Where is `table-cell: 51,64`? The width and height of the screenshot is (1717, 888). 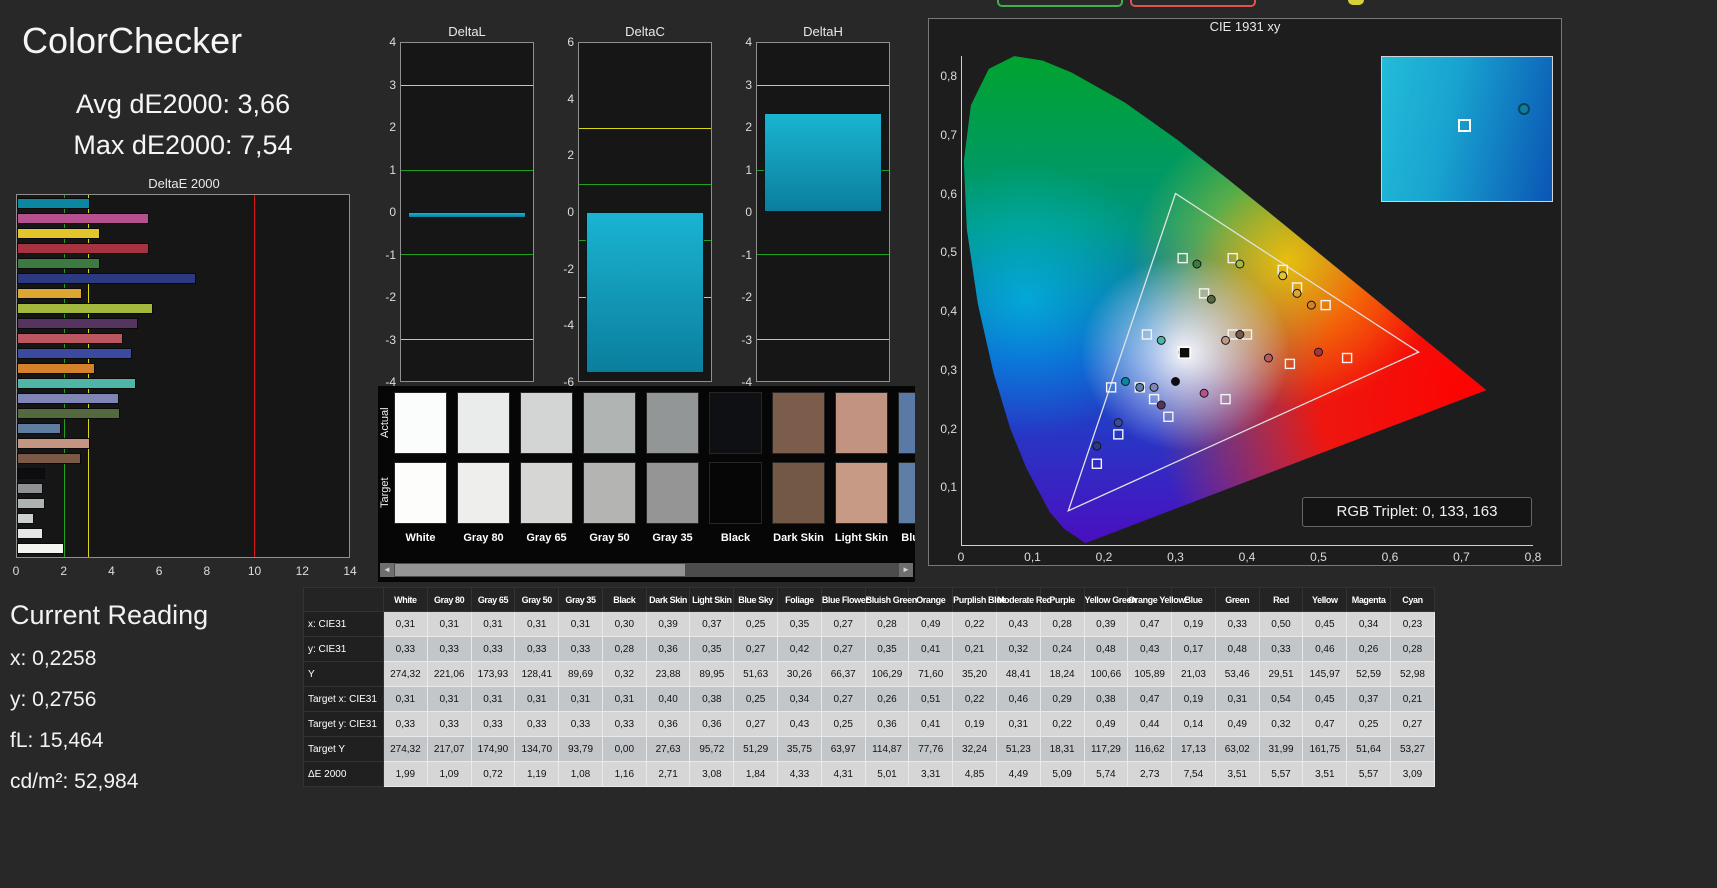 table-cell: 51,64 is located at coordinates (1368, 749).